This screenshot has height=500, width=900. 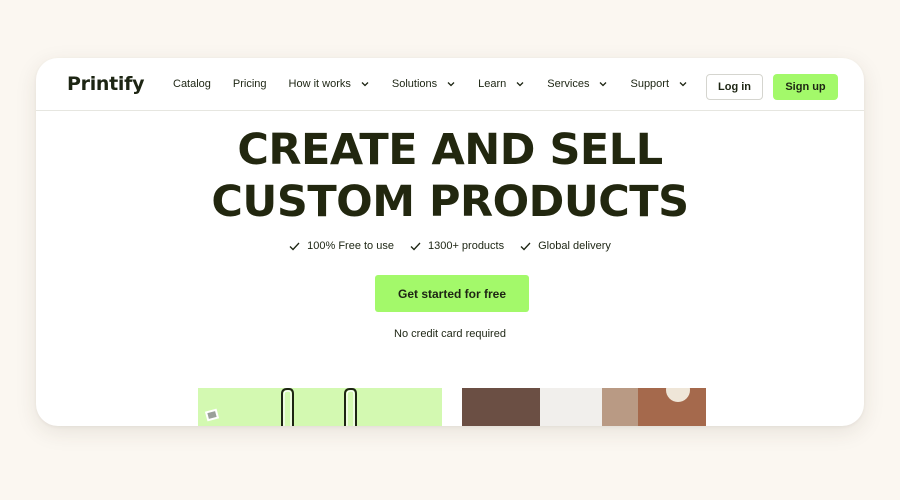 I want to click on printify-logo: Printify, so click(x=105, y=84).